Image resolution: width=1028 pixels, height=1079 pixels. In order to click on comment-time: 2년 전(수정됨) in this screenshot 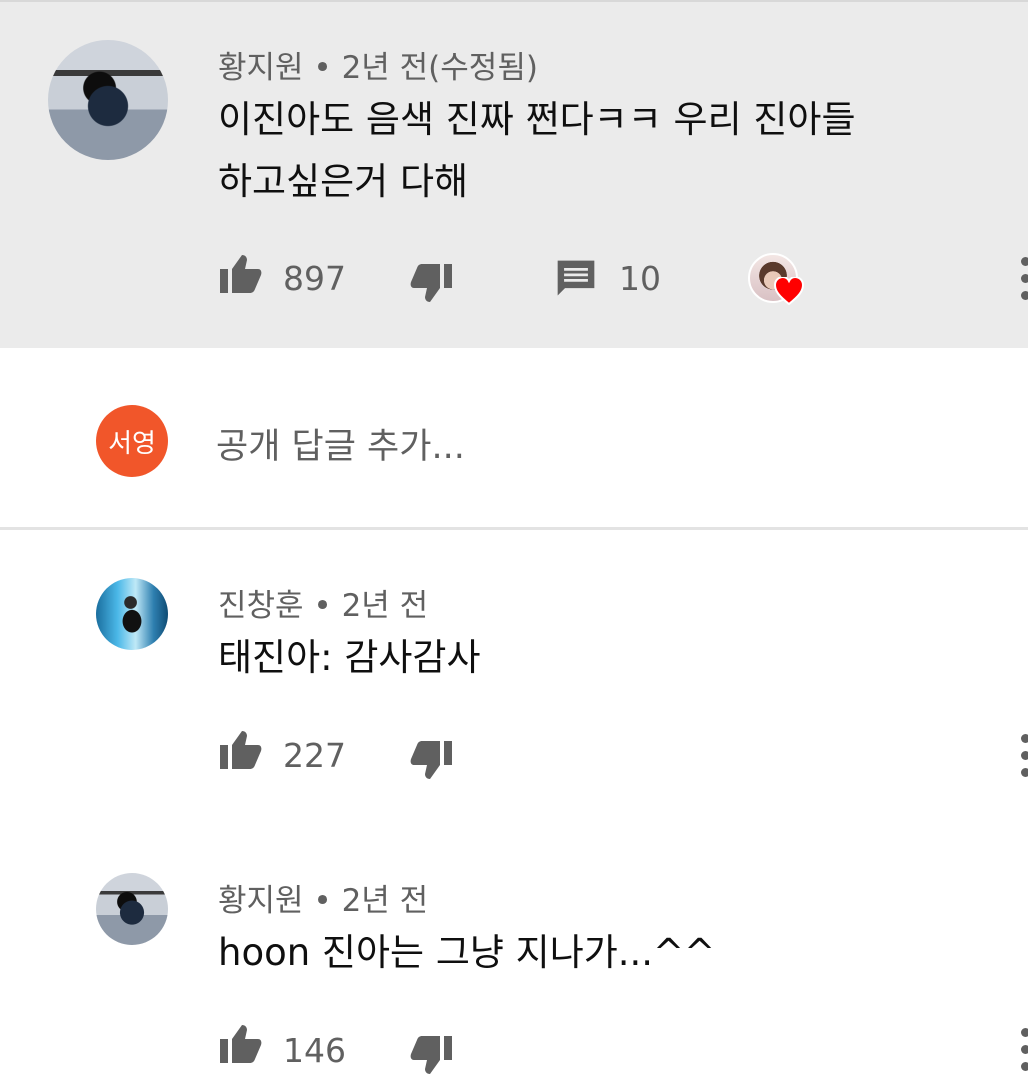, I will do `click(439, 68)`.